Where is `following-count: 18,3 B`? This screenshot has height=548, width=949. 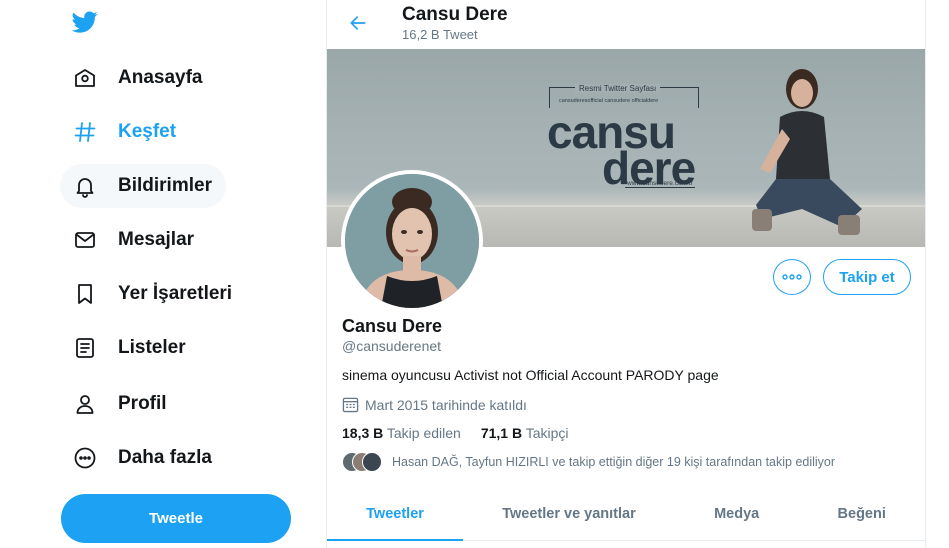
following-count: 18,3 B is located at coordinates (363, 433).